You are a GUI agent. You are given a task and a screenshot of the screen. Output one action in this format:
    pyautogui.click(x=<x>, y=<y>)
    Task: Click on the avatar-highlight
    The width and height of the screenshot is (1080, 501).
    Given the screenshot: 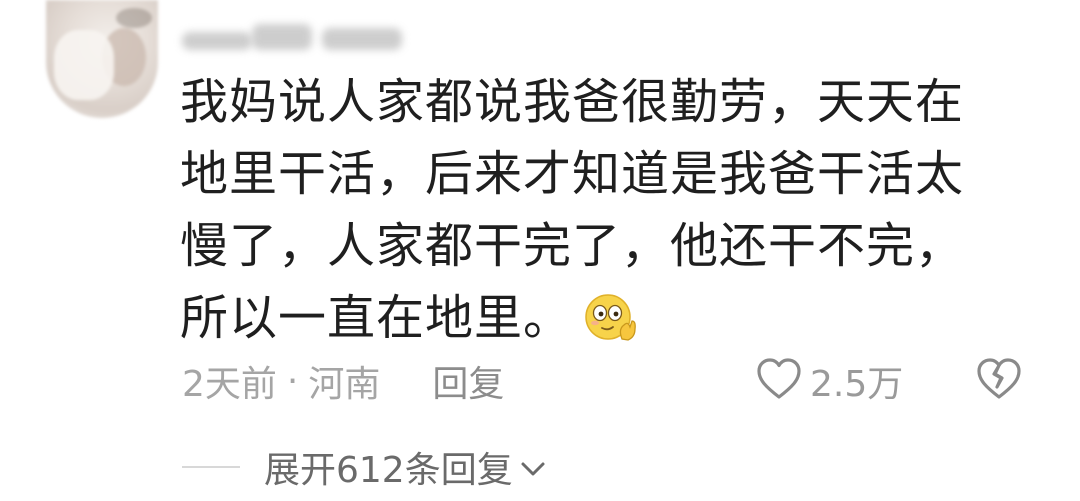 What is the action you would take?
    pyautogui.click(x=84, y=65)
    